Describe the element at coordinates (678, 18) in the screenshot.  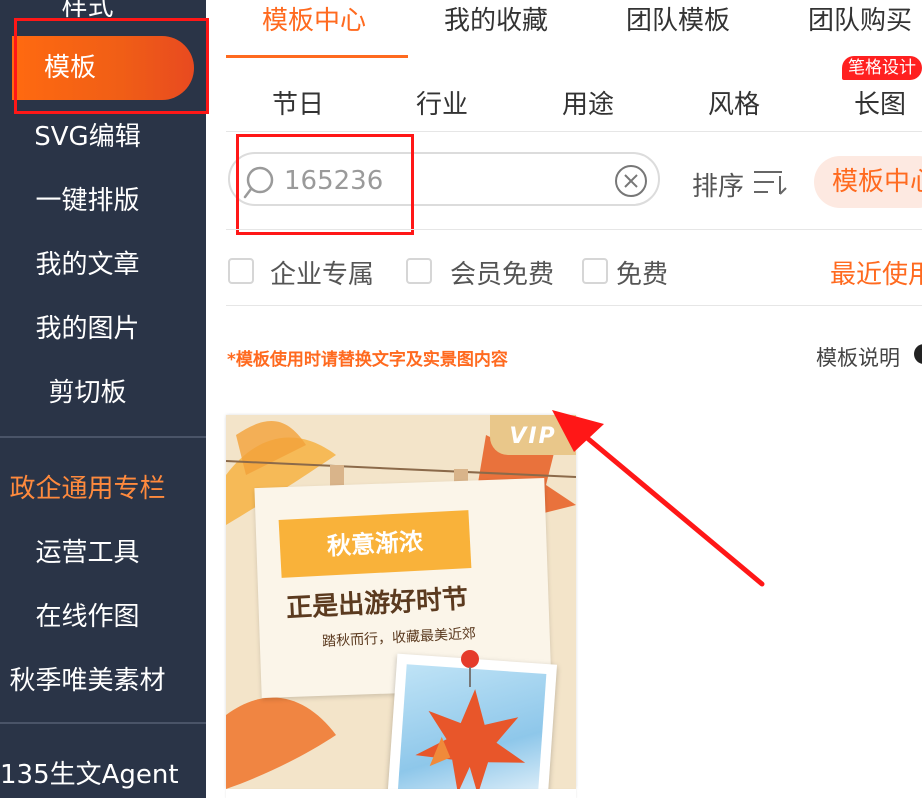
I see `tab-team-templates: 团队模板` at that location.